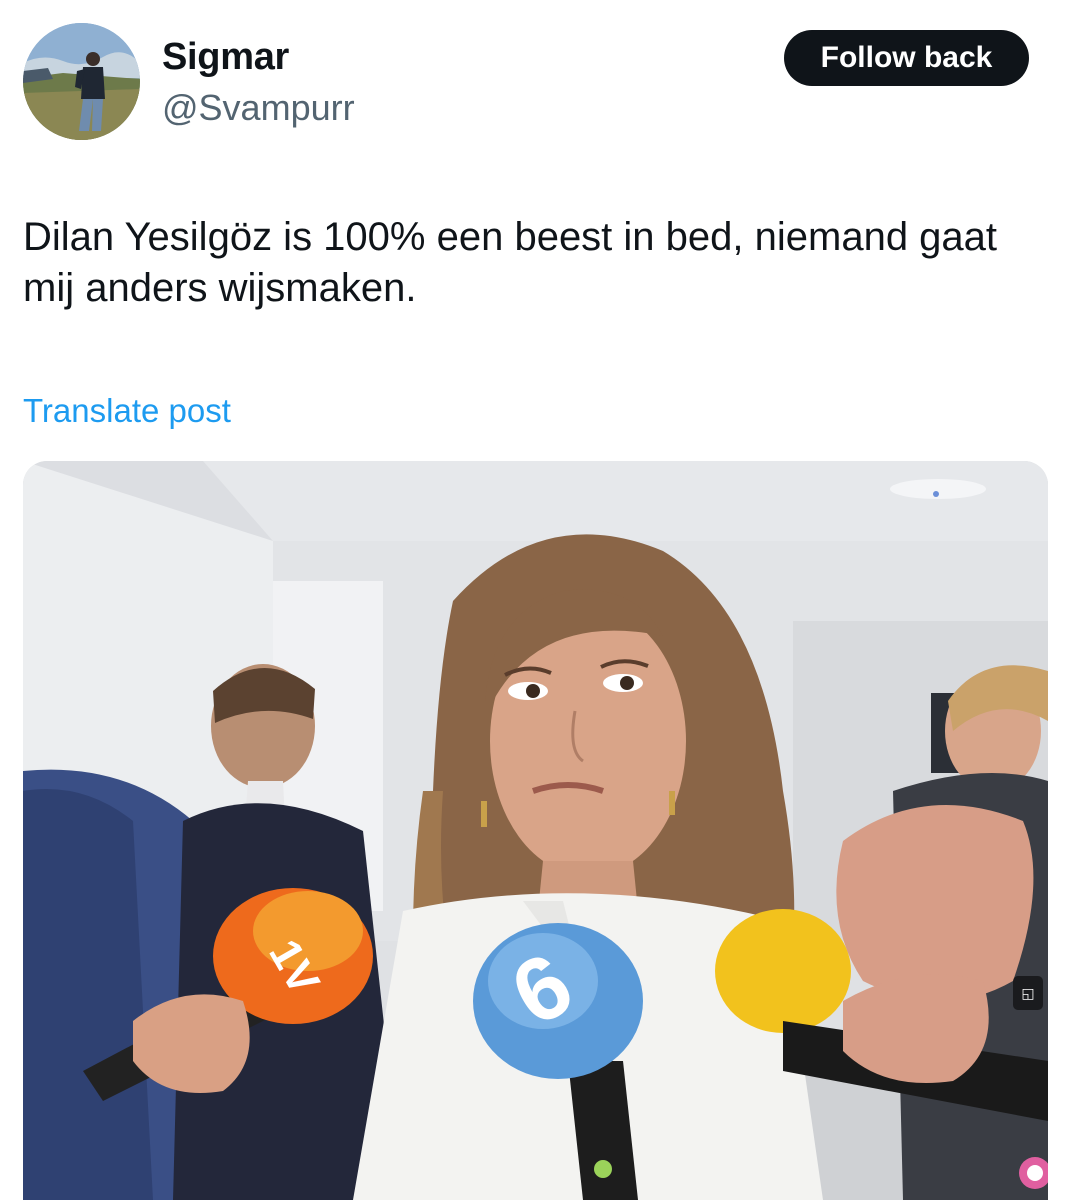  What do you see at coordinates (906, 58) in the screenshot?
I see `follow-back-button: Follow back` at bounding box center [906, 58].